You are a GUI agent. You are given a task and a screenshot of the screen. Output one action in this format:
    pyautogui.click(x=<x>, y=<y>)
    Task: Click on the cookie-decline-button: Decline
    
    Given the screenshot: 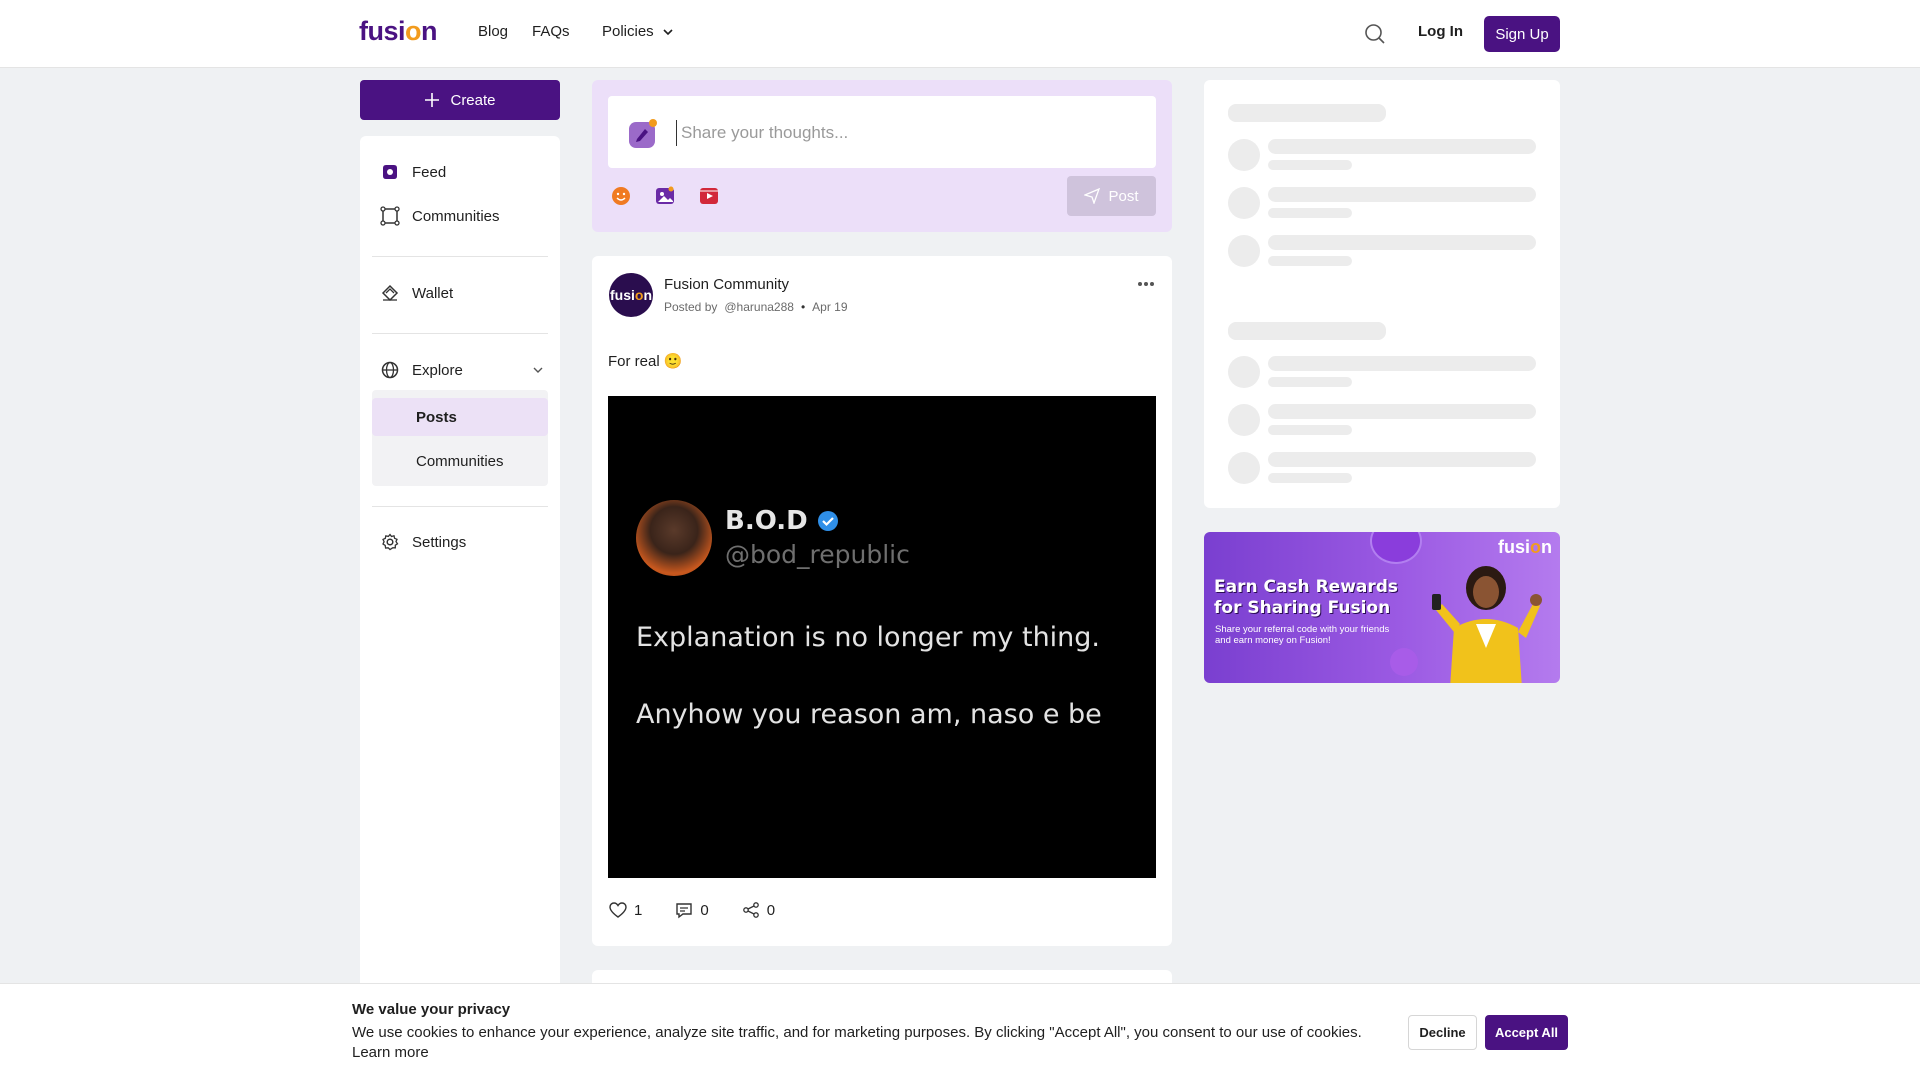 What is the action you would take?
    pyautogui.click(x=1442, y=1032)
    